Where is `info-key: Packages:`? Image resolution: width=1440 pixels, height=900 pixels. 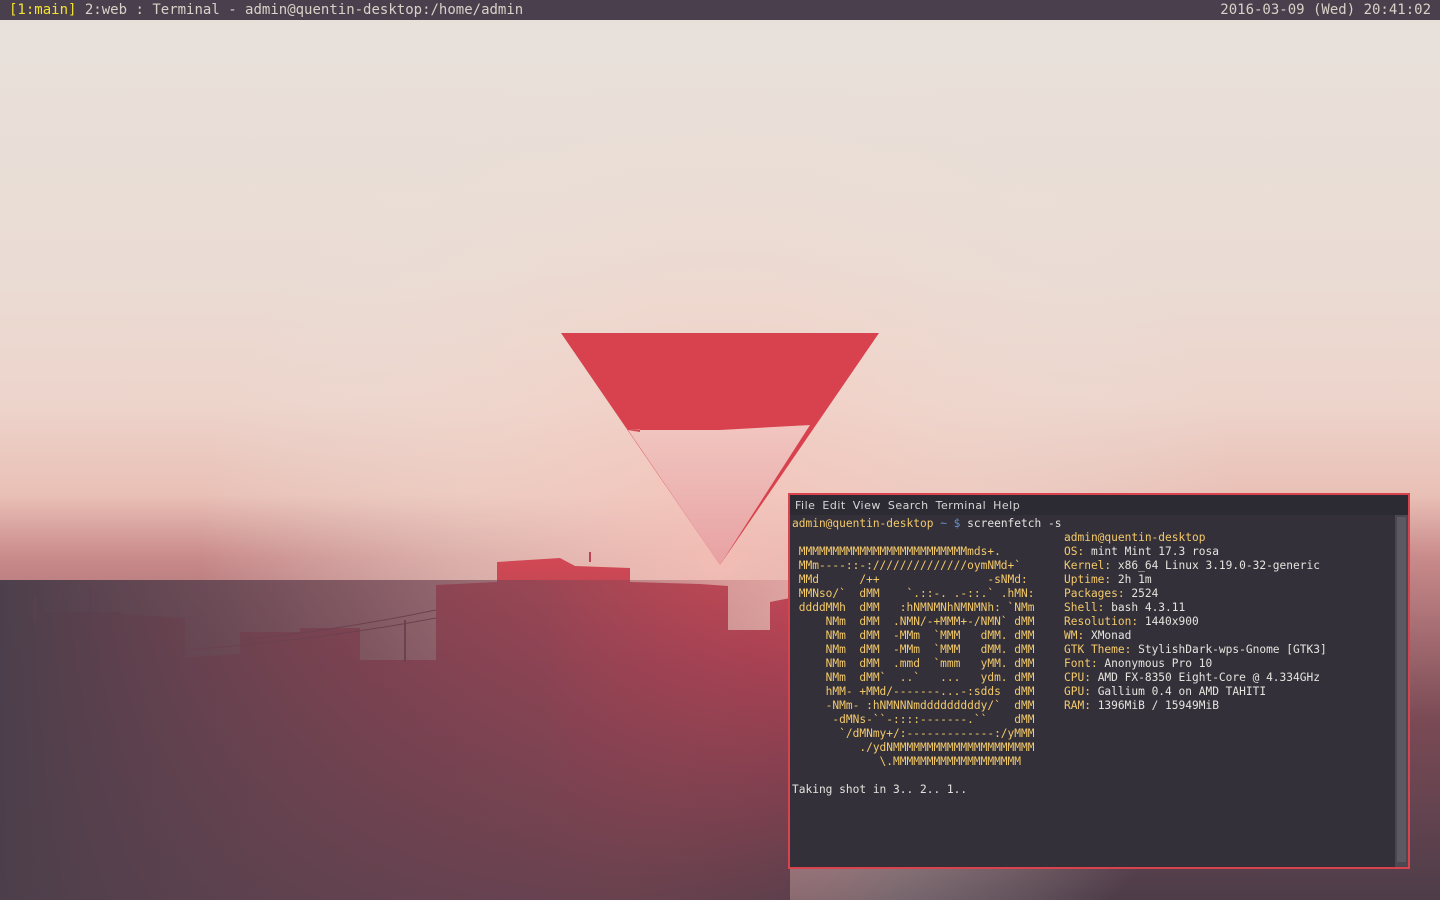
info-key: Packages: is located at coordinates (1094, 593).